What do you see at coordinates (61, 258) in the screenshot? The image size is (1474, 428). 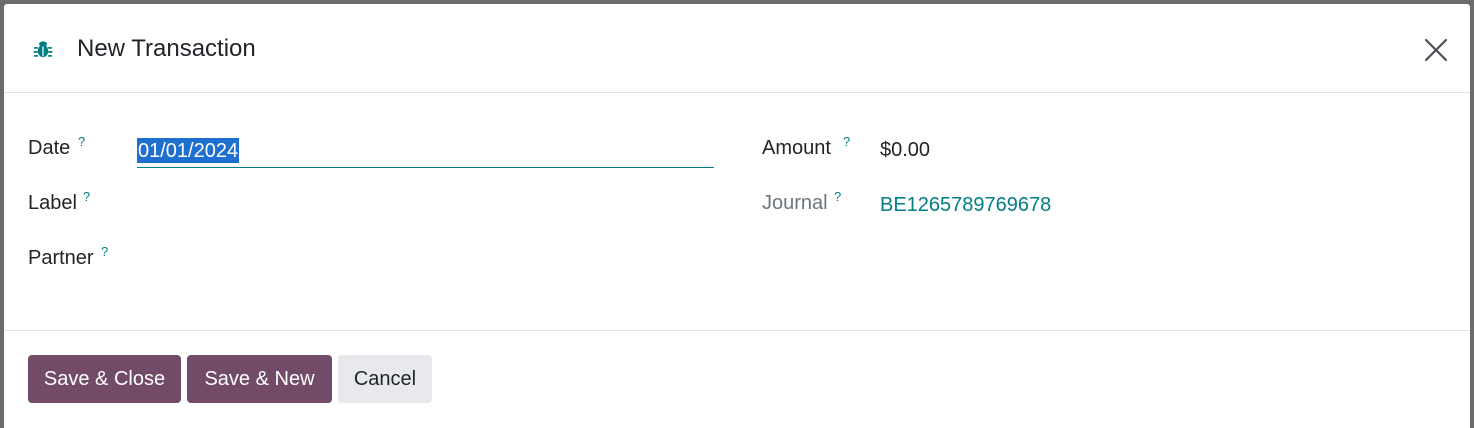 I see `partner-label: Partner` at bounding box center [61, 258].